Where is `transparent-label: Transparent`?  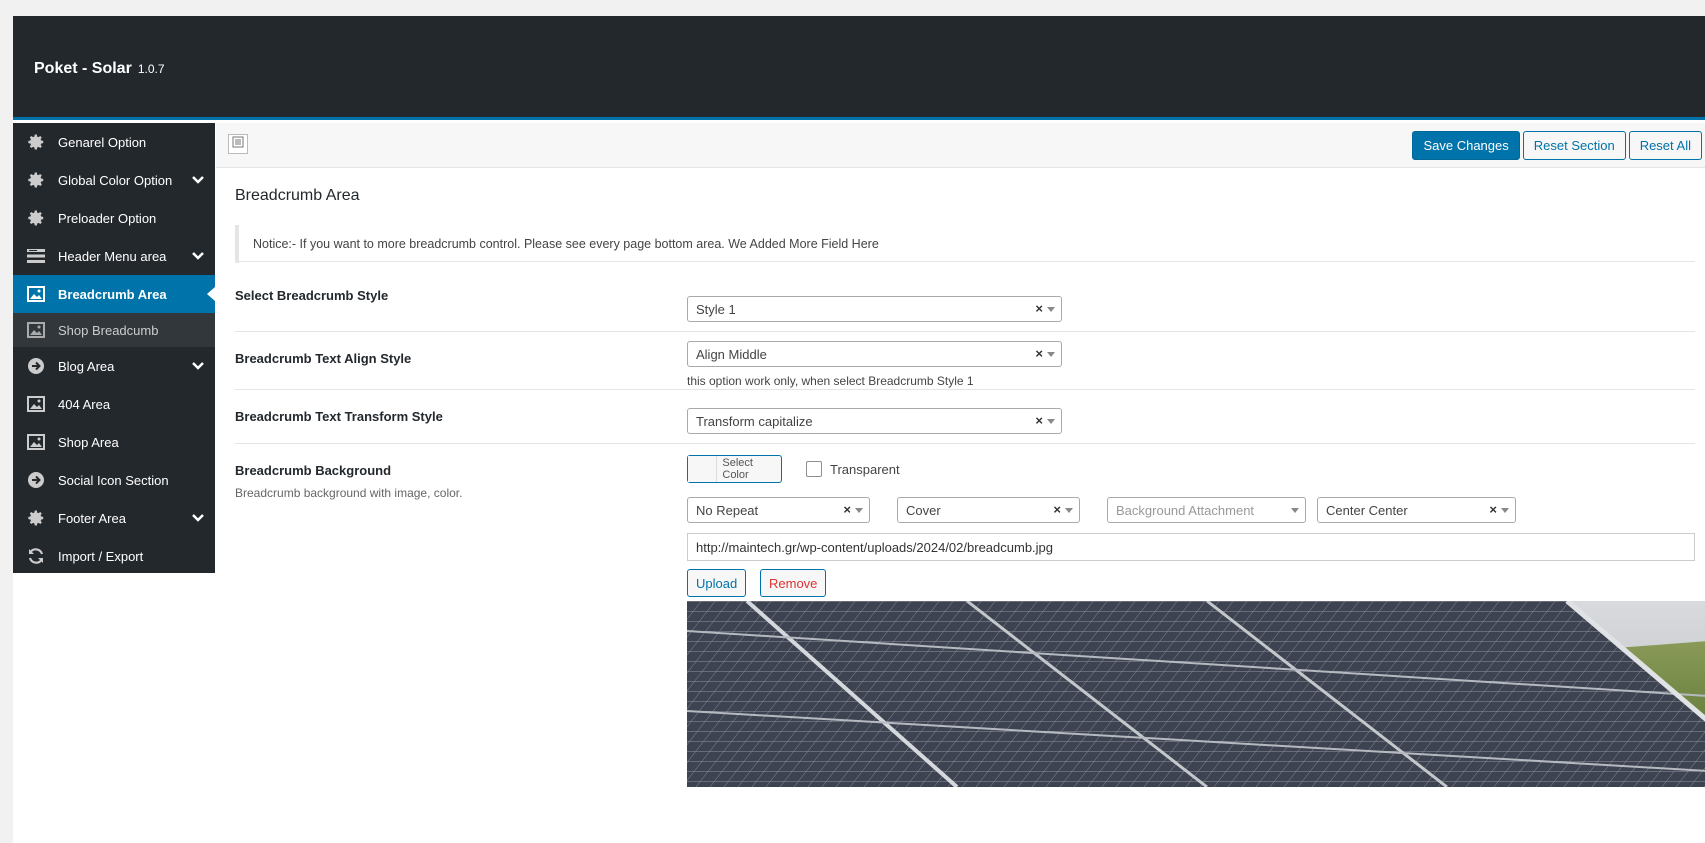
transparent-label: Transparent is located at coordinates (865, 469).